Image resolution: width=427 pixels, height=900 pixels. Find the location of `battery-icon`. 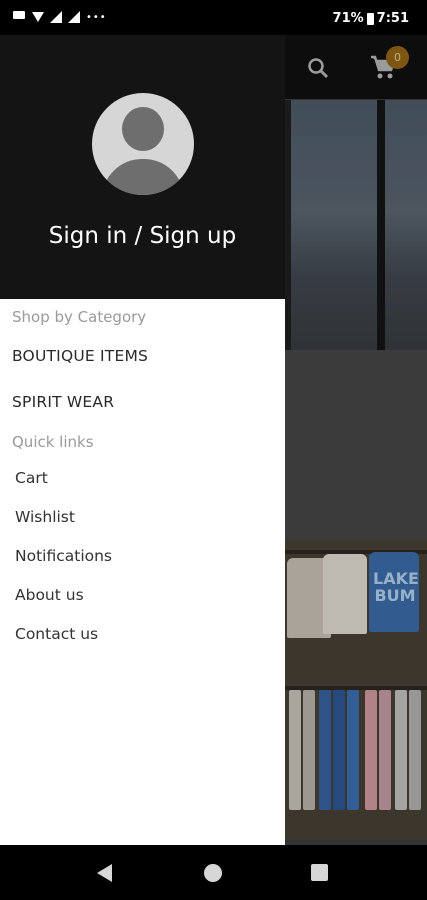

battery-icon is located at coordinates (370, 18).